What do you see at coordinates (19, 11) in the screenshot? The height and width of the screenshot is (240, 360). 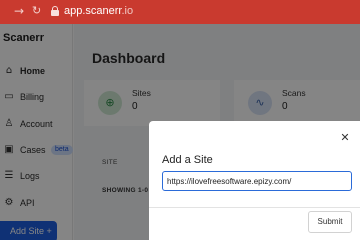 I see `arrow-right-icon: →` at bounding box center [19, 11].